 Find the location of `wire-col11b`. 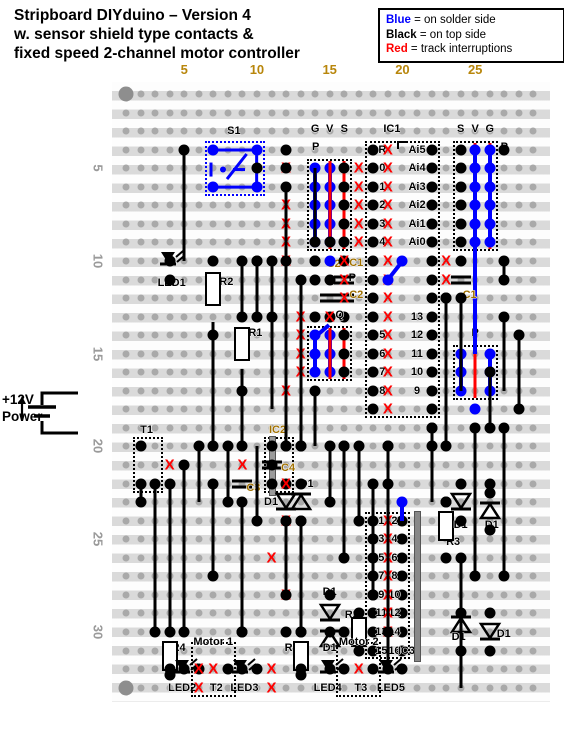

wire-col11b is located at coordinates (271, 363).